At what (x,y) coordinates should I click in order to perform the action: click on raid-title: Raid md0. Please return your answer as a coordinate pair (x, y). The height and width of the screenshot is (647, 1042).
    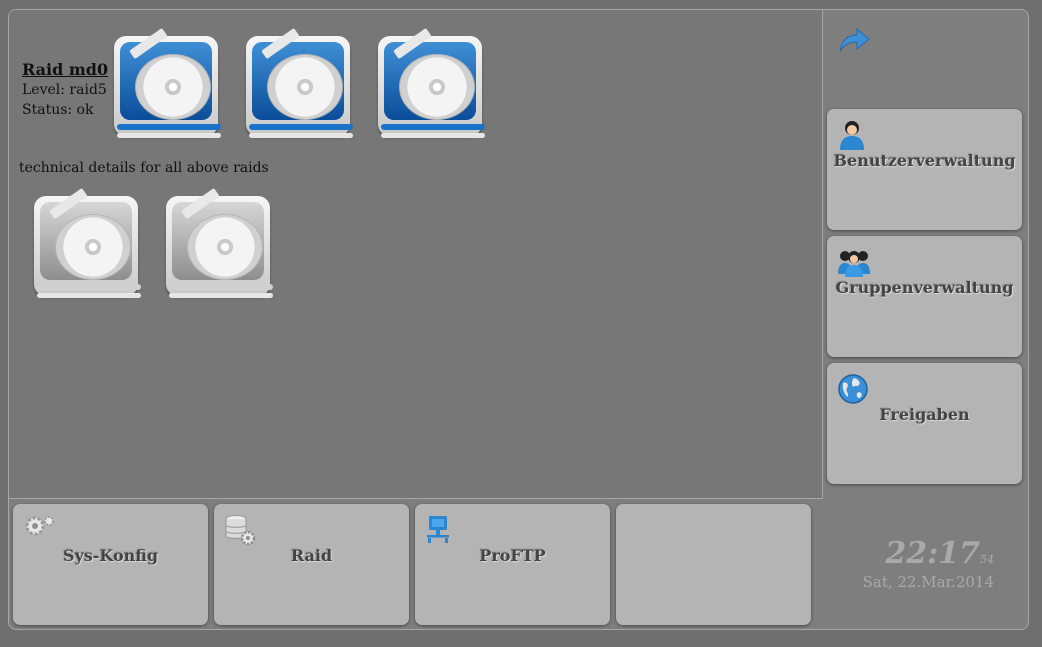
    Looking at the image, I should click on (65, 70).